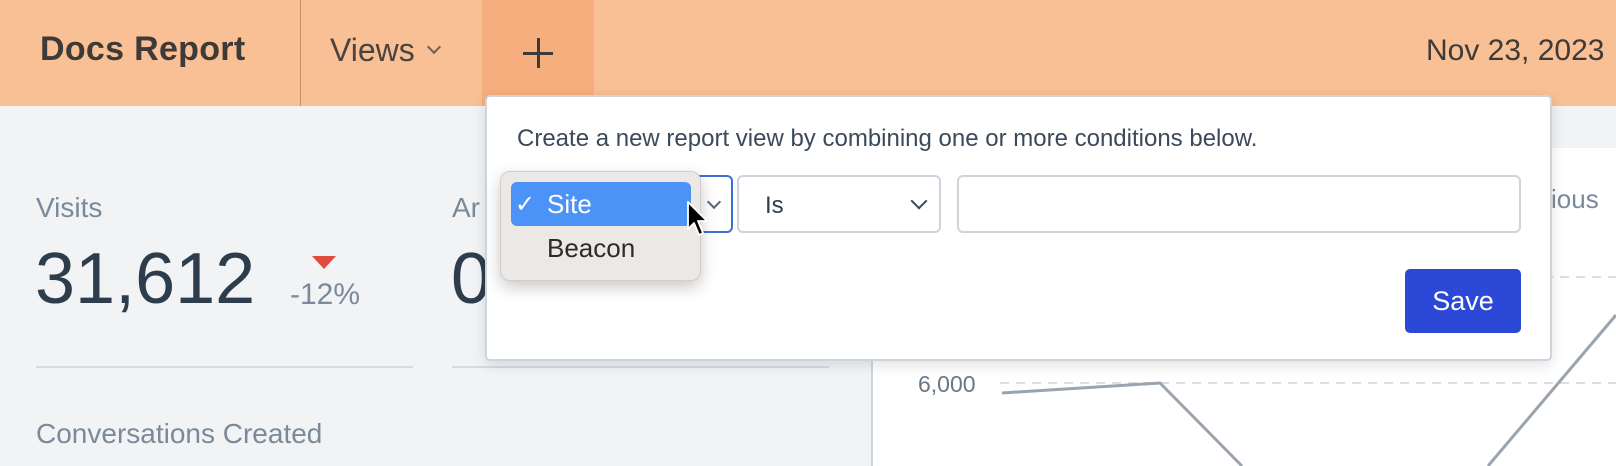 The image size is (1616, 466). I want to click on save-button: Save, so click(1463, 301).